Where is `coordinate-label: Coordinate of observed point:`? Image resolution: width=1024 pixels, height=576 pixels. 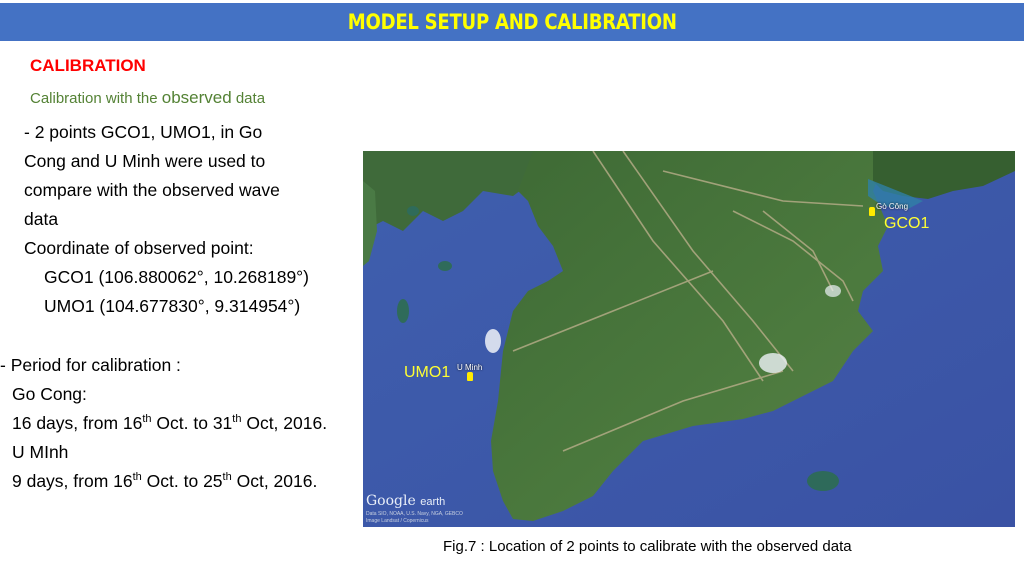 coordinate-label: Coordinate of observed point: is located at coordinates (139, 248).